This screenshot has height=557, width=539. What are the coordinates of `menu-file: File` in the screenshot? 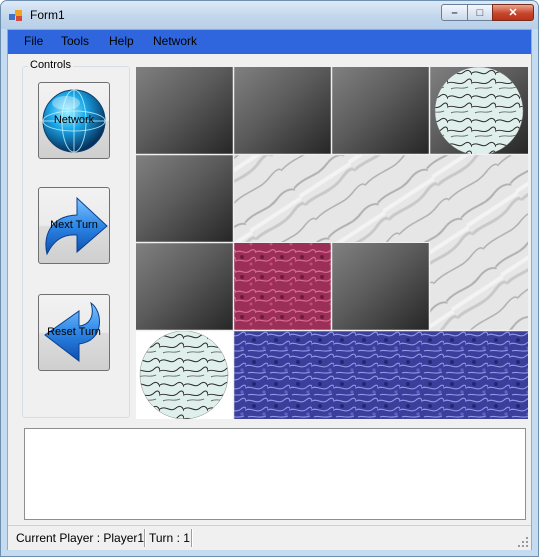 It's located at (33, 41).